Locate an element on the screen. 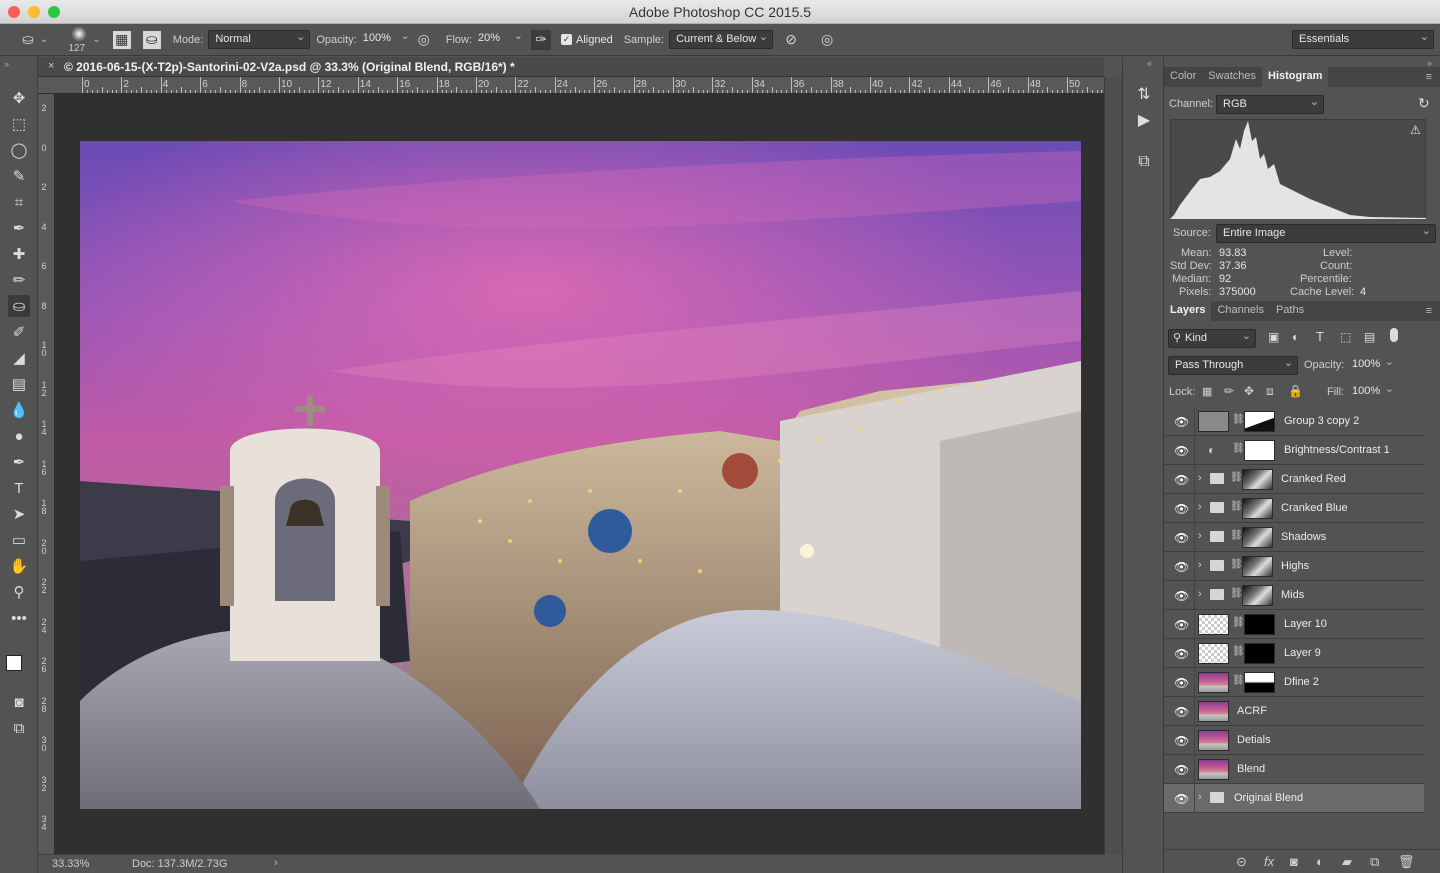  tab-swatches: Swatches is located at coordinates (1232, 77).